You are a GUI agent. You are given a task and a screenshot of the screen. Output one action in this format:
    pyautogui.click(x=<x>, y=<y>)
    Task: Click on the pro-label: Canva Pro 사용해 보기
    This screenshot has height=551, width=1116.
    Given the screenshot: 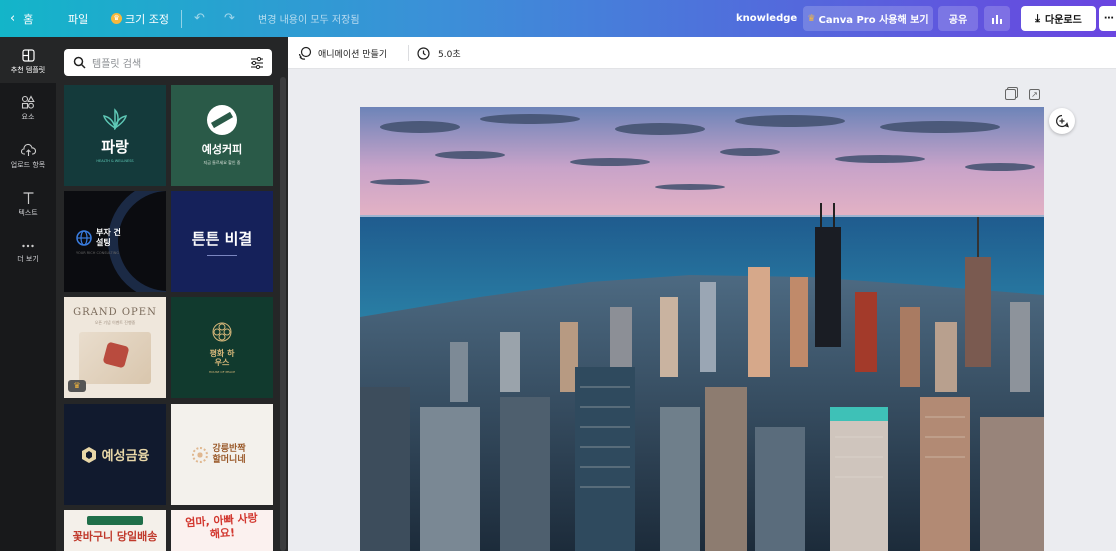 What is the action you would take?
    pyautogui.click(x=873, y=20)
    